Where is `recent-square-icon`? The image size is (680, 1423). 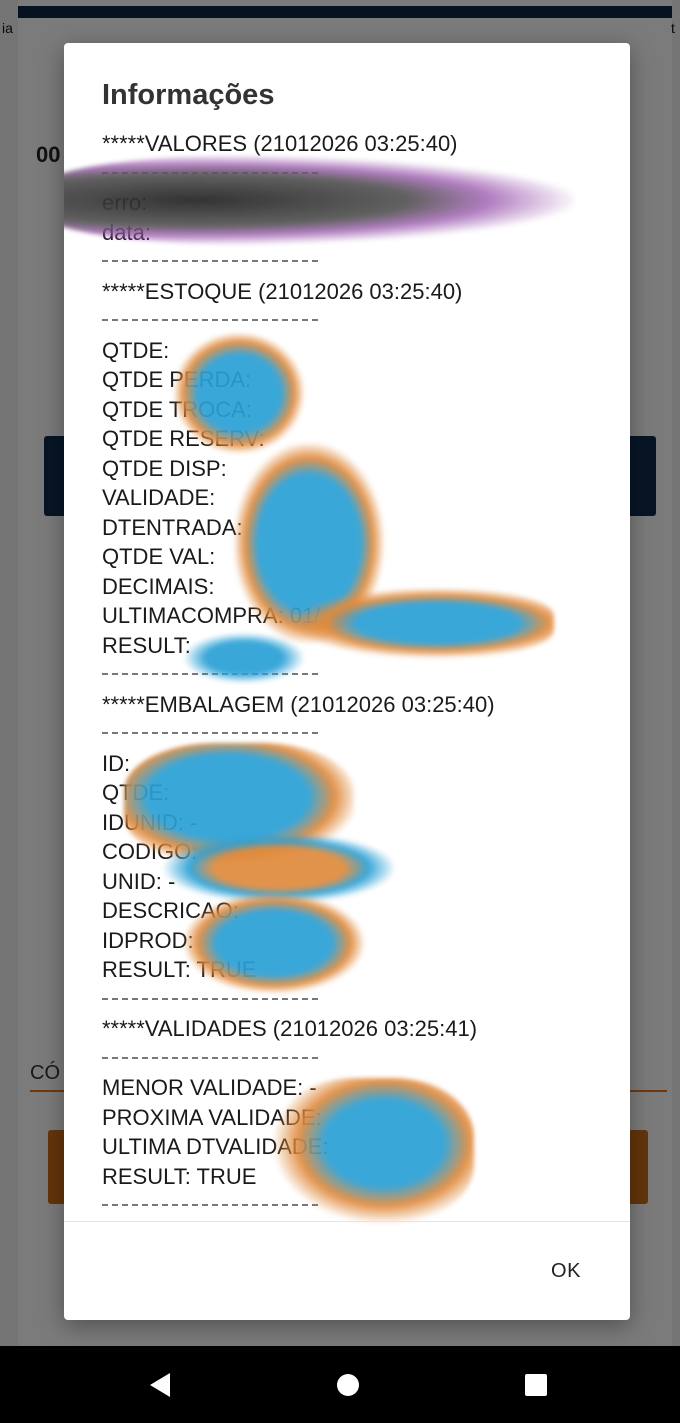 recent-square-icon is located at coordinates (536, 1384).